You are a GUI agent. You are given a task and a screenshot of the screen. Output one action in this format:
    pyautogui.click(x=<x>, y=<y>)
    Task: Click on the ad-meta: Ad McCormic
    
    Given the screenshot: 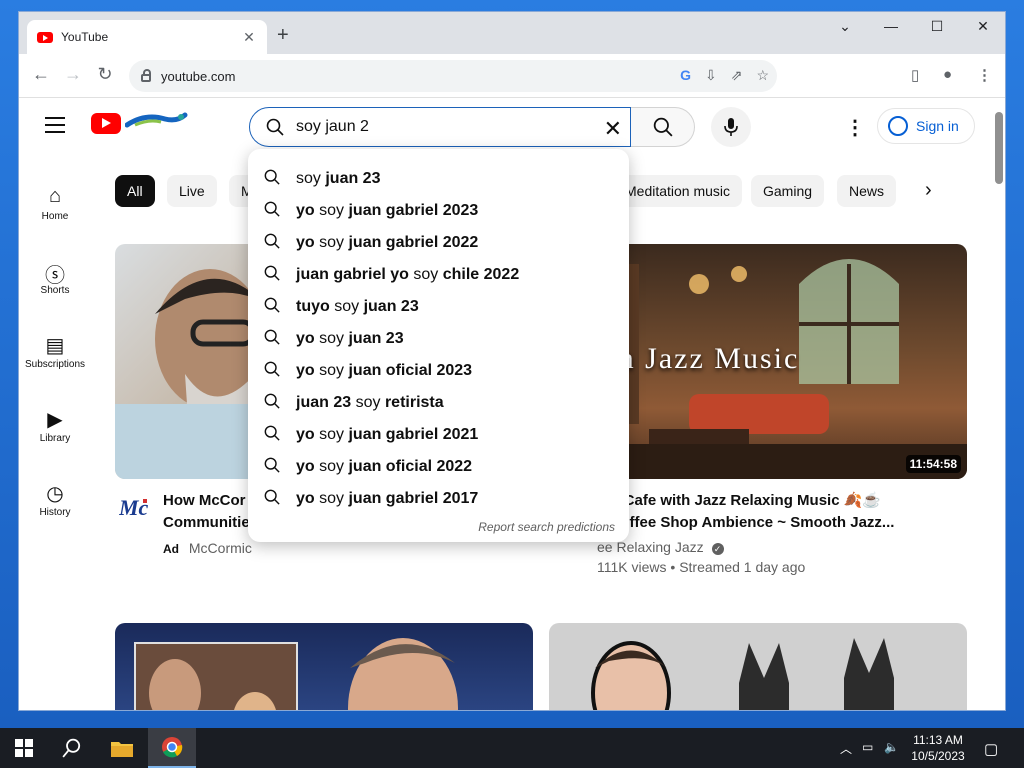 What is the action you would take?
    pyautogui.click(x=213, y=548)
    